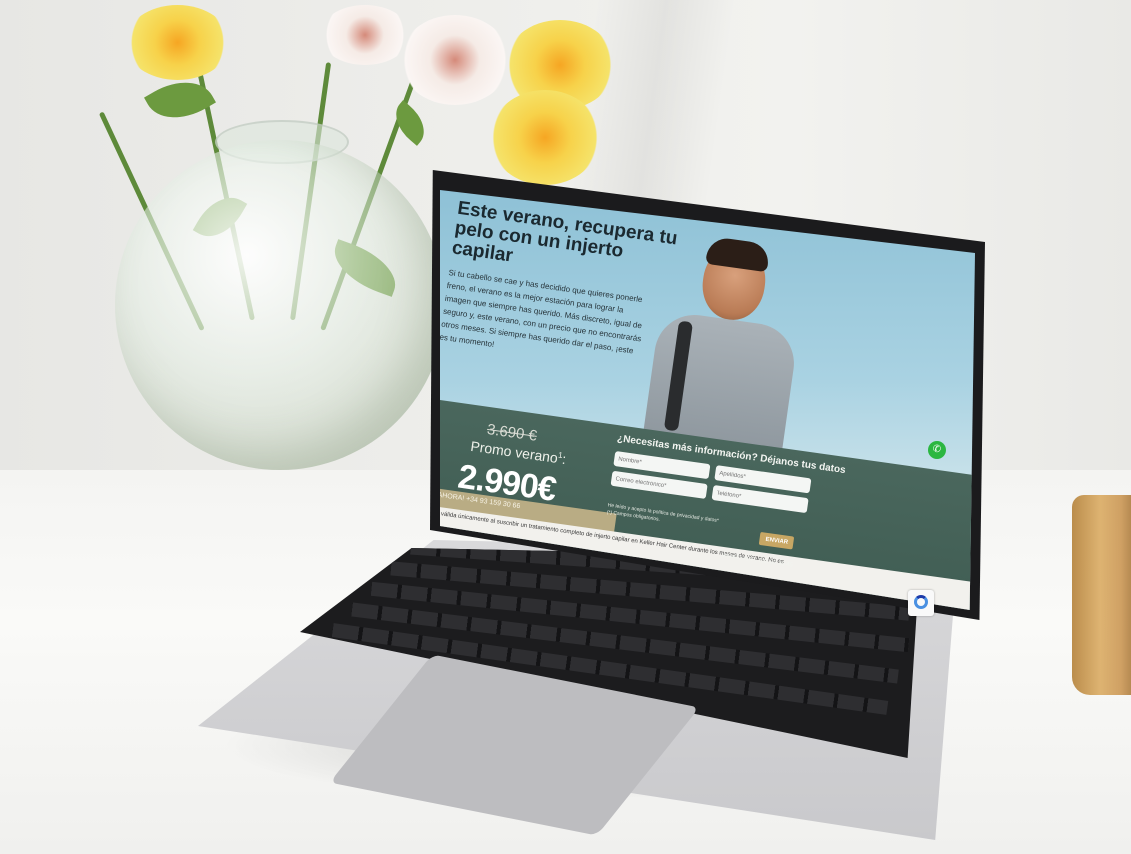 Image resolution: width=1131 pixels, height=854 pixels. I want to click on amber-glass, so click(1101, 595).